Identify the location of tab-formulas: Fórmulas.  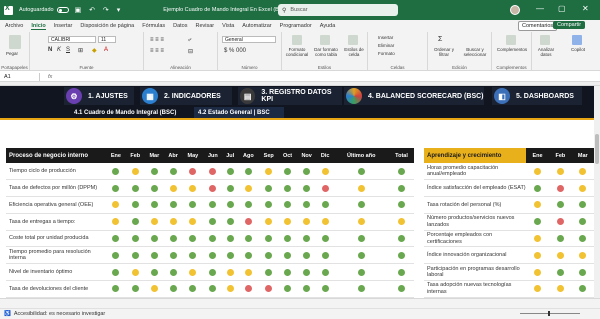
(153, 26).